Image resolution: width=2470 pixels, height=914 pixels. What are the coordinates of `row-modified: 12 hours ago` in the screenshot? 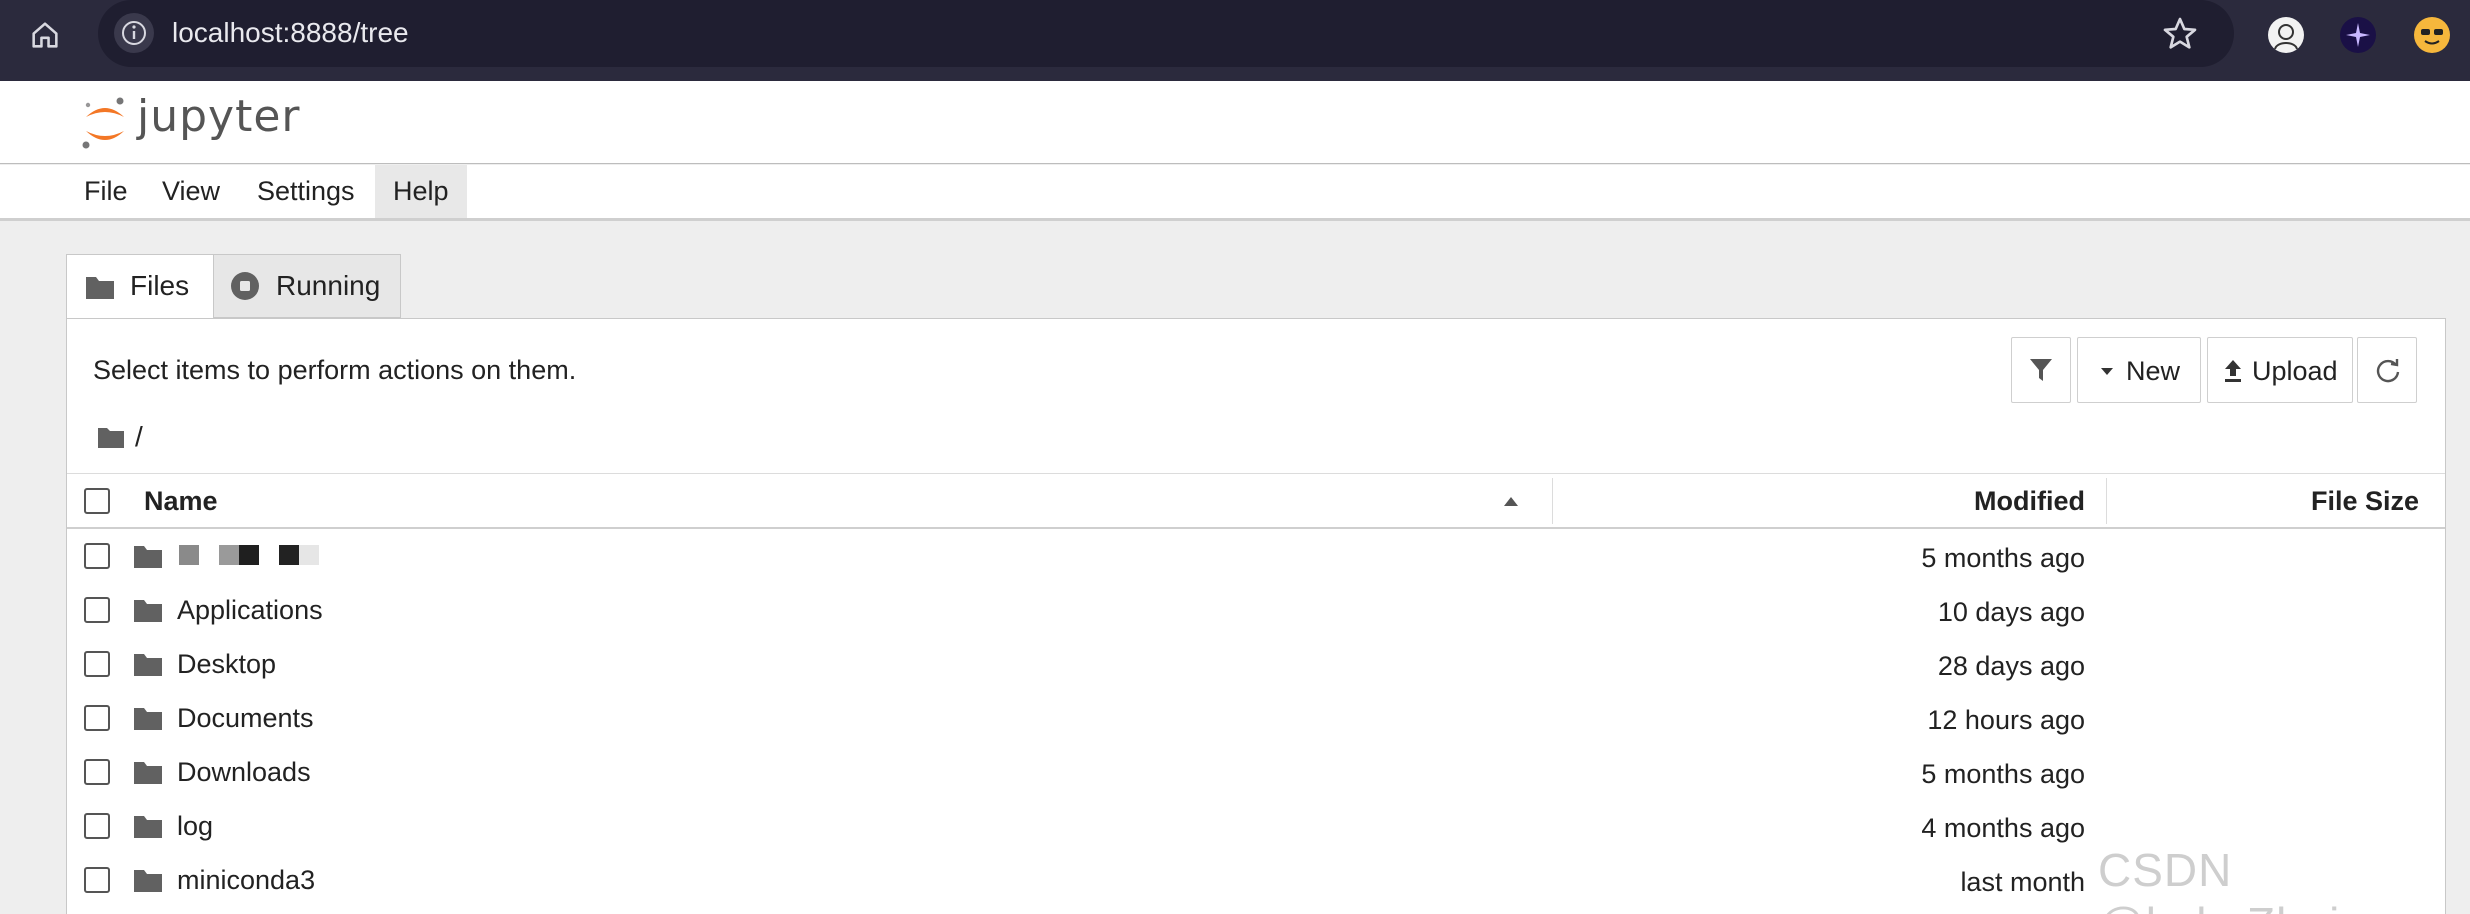 It's located at (2006, 720).